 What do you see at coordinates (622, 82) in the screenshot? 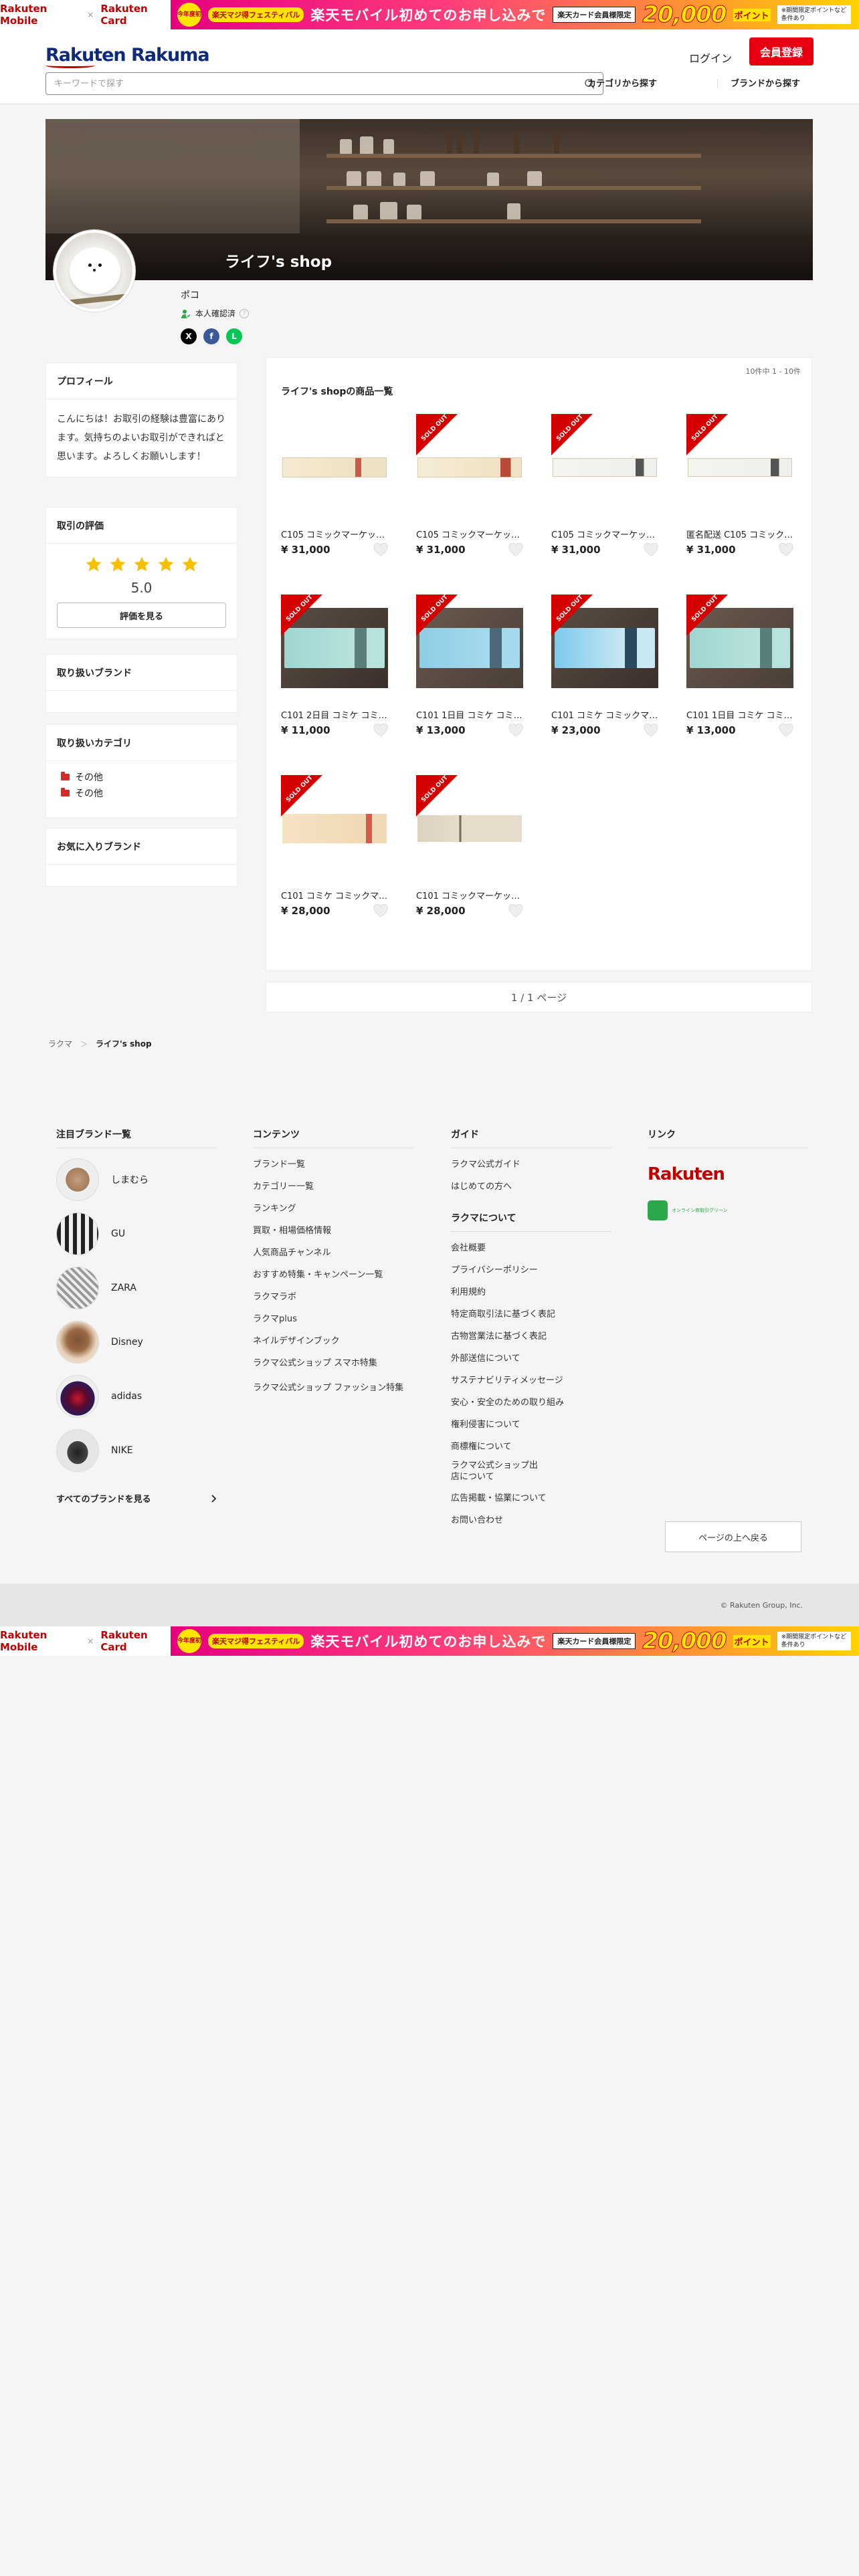
I see `category-search-link: カテゴリから探す` at bounding box center [622, 82].